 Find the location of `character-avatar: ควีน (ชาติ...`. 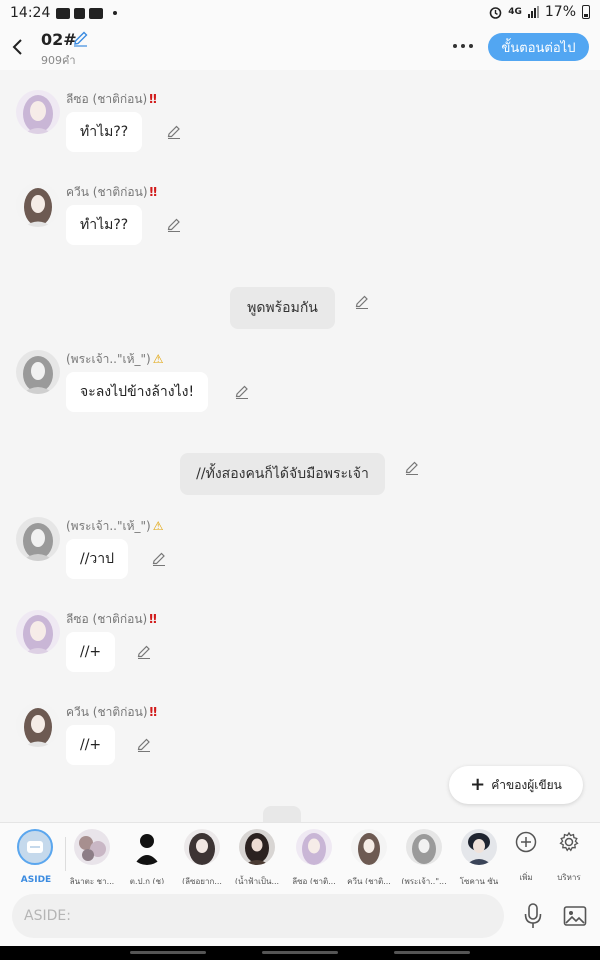

character-avatar: ควีน (ชาติ... is located at coordinates (369, 857).